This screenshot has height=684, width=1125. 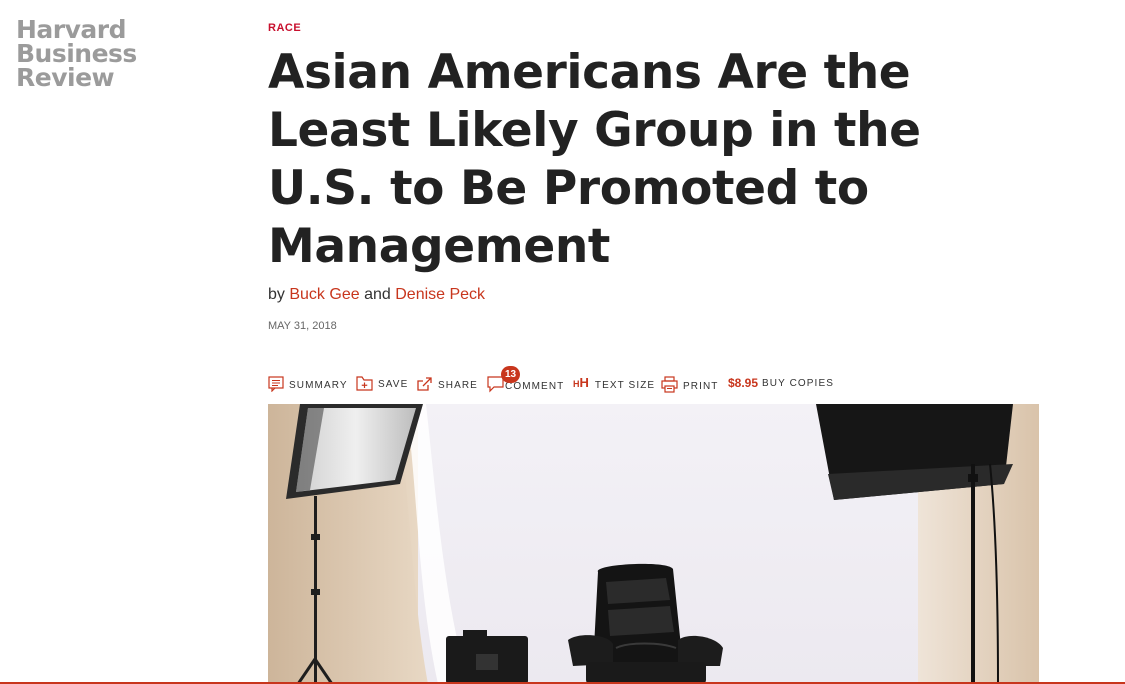 I want to click on summary-icon, so click(x=276, y=384).